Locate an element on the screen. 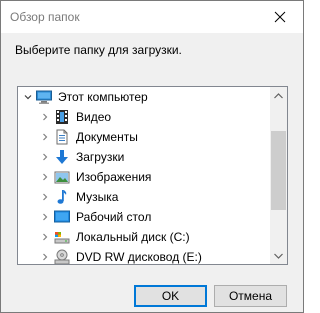 The height and width of the screenshot is (313, 320). window-title: Обзор папок is located at coordinates (45, 17).